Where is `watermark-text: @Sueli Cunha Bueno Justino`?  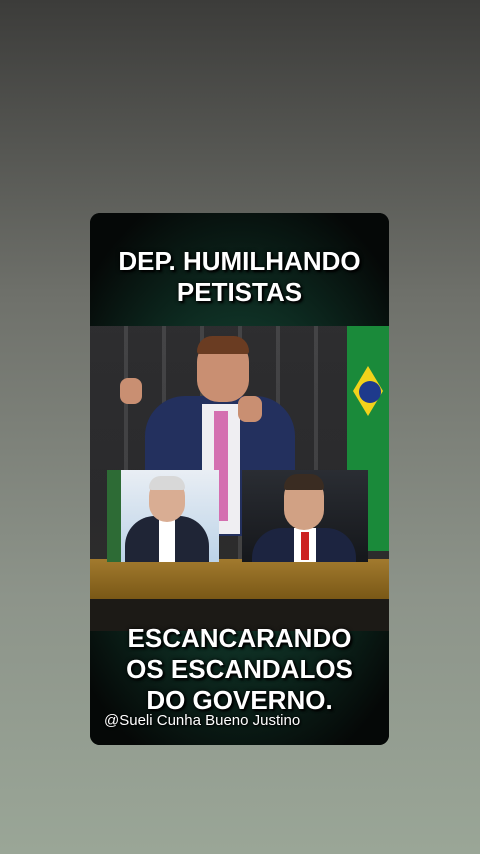
watermark-text: @Sueli Cunha Bueno Justino is located at coordinates (202, 720).